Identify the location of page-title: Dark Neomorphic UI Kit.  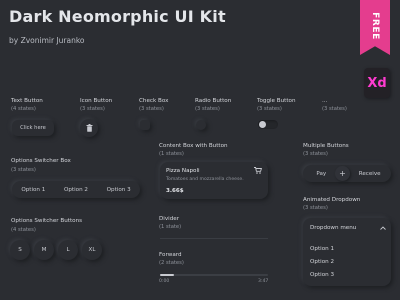
(117, 16).